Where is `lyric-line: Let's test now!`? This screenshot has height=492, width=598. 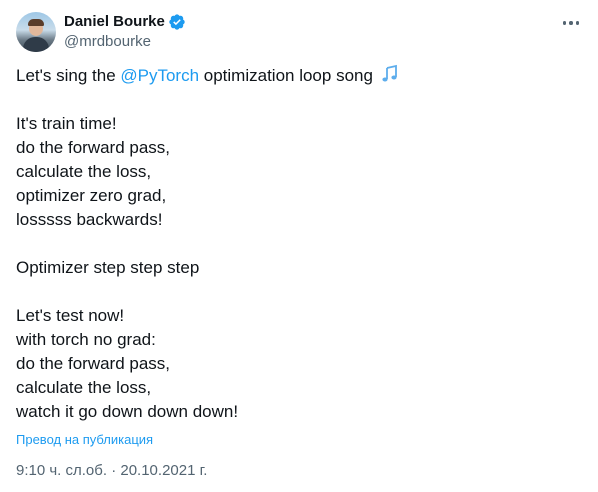 lyric-line: Let's test now! is located at coordinates (70, 315).